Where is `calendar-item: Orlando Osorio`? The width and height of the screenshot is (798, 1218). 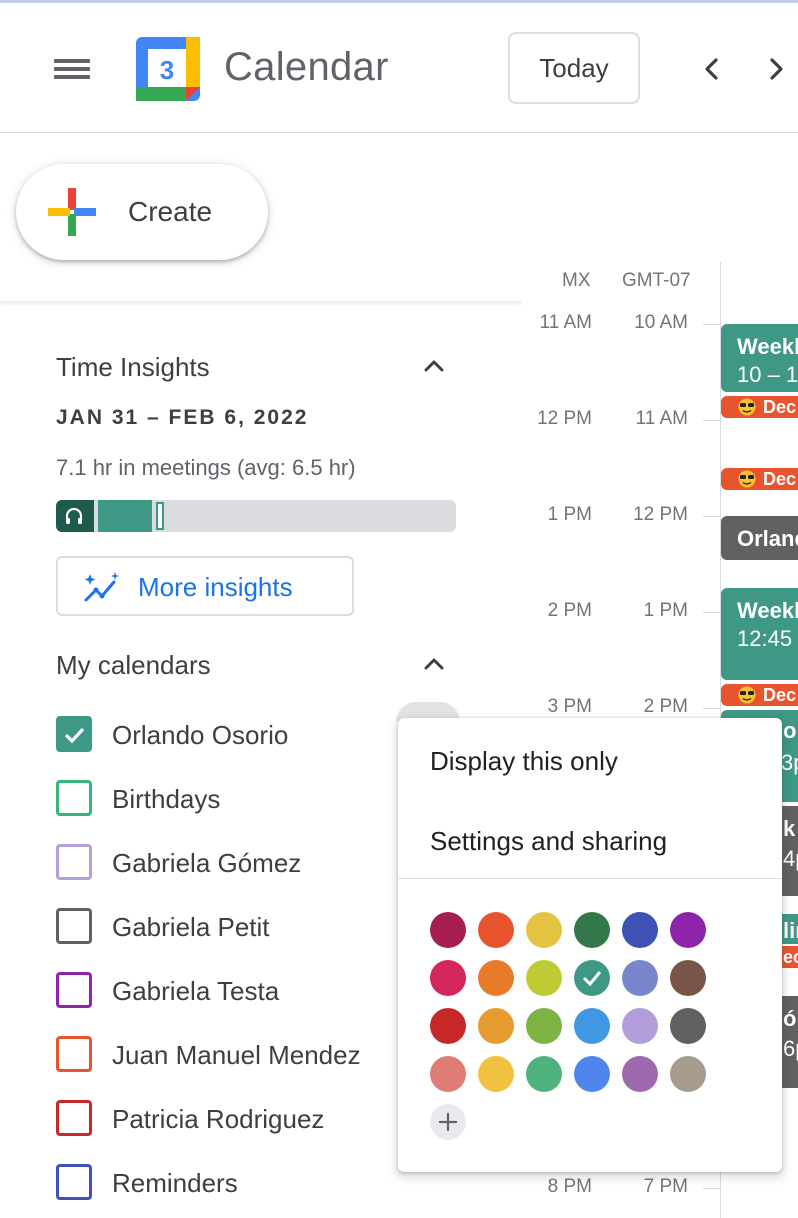
calendar-item: Orlando Osorio is located at coordinates (236, 734).